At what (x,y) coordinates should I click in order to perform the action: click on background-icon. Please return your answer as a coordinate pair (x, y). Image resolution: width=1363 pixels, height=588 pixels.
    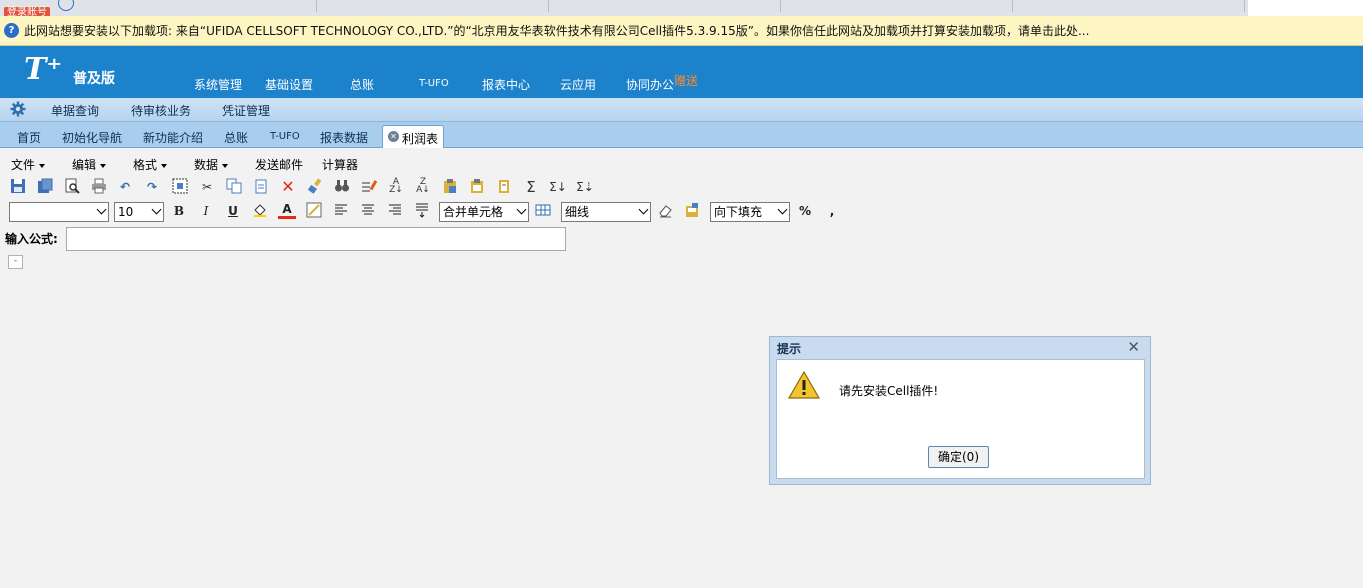
    Looking at the image, I should click on (314, 211).